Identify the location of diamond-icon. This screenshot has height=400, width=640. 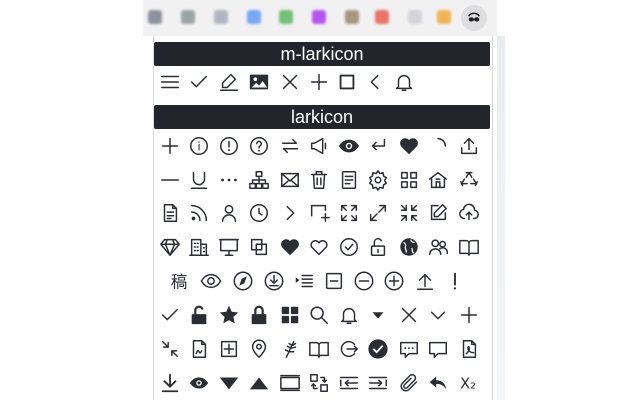
(170, 247).